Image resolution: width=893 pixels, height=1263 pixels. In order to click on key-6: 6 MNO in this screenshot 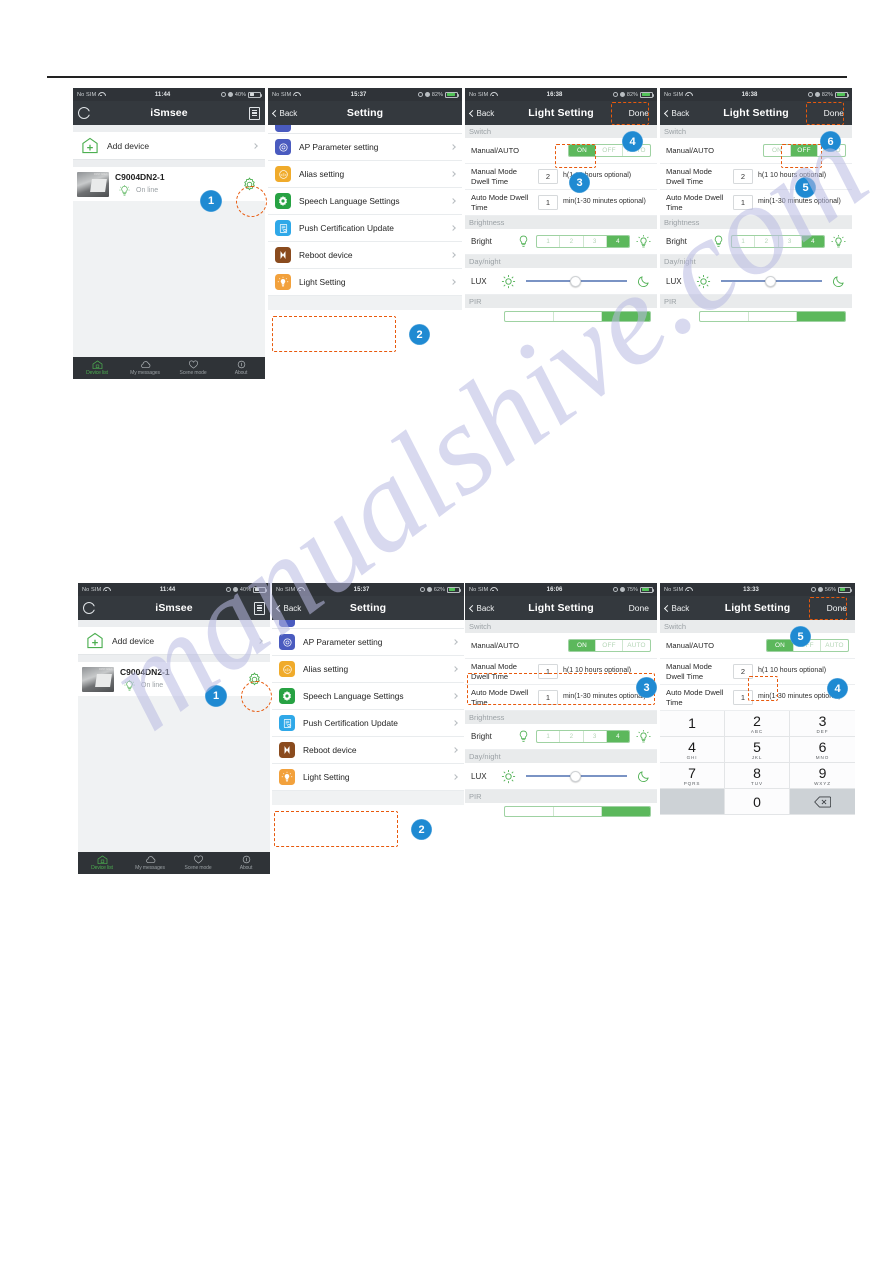, I will do `click(822, 750)`.